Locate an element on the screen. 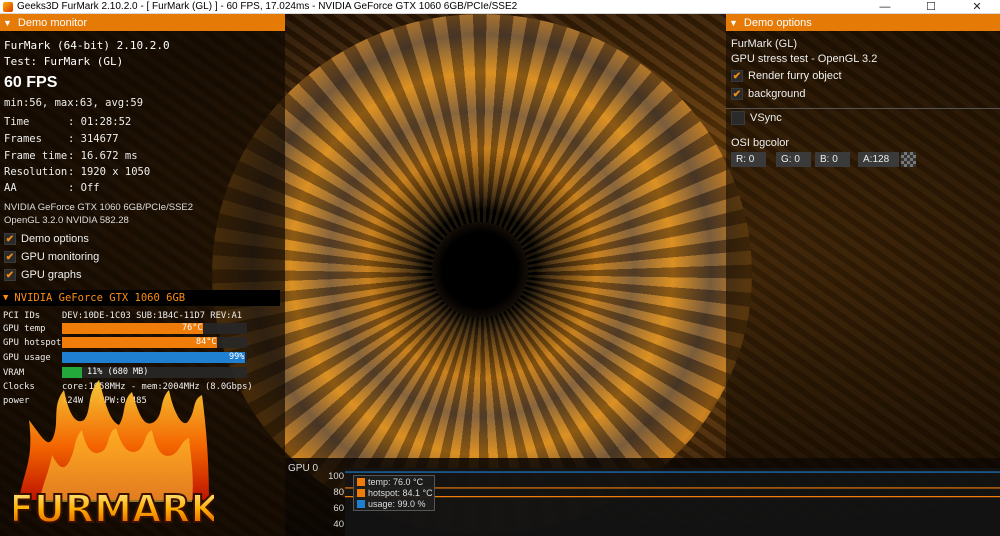 The width and height of the screenshot is (1000, 536). stat-time: Time : 01:28:52 is located at coordinates (67, 122).